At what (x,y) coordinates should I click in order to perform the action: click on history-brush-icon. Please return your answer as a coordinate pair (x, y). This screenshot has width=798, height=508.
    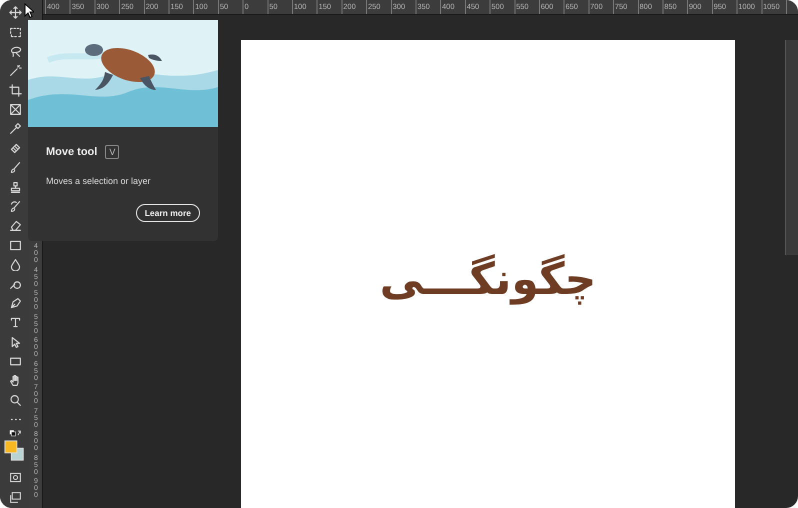
    Looking at the image, I should click on (15, 206).